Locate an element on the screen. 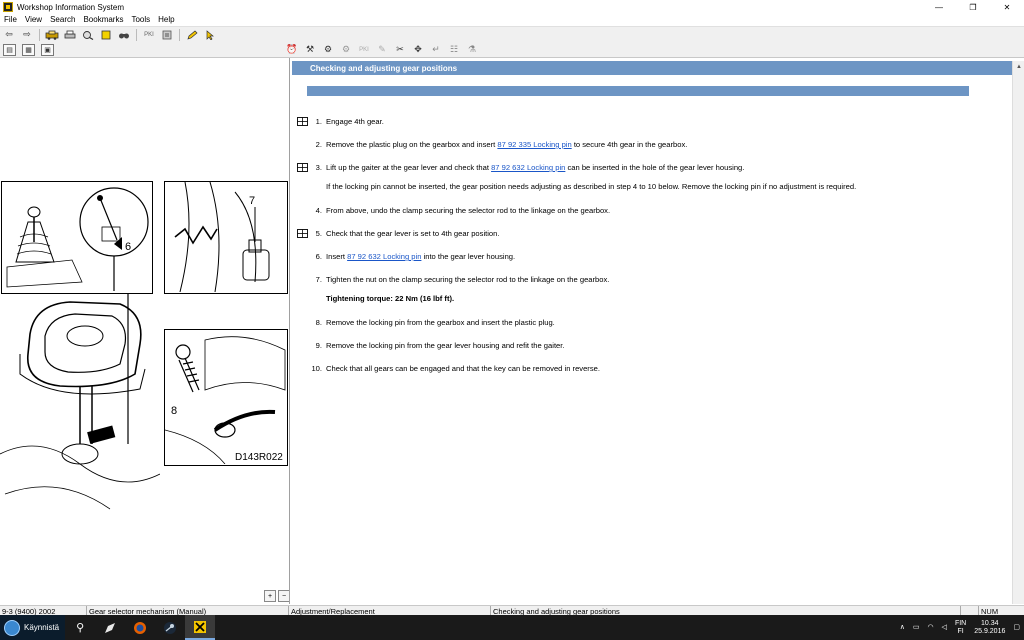  minimize-button: — is located at coordinates (939, 7).